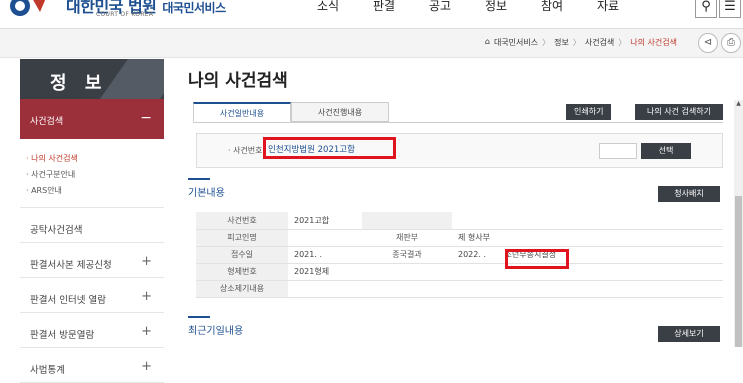 This screenshot has height=383, width=743. I want to click on scrollbar-thumb, so click(738, 271).